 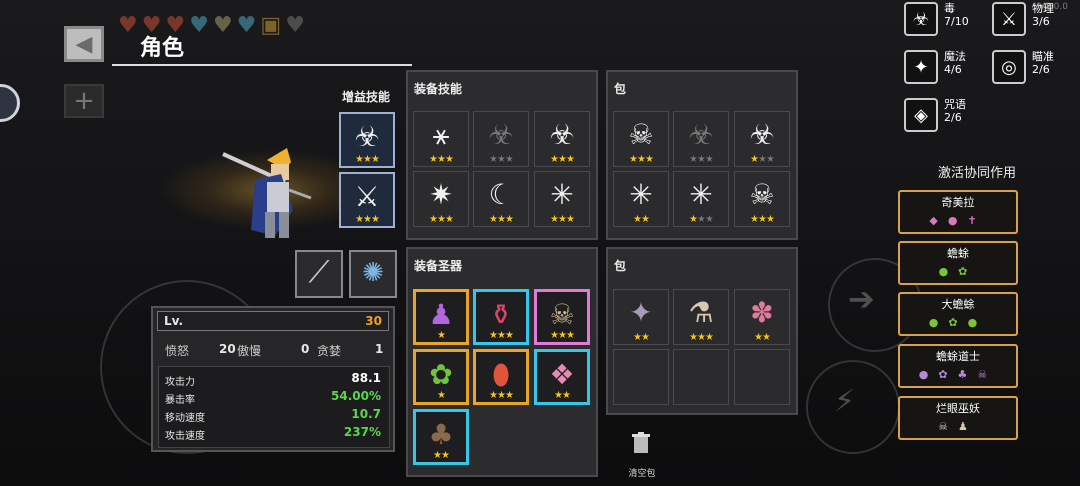 I want to click on relic-icon: ✦, so click(x=641, y=312).